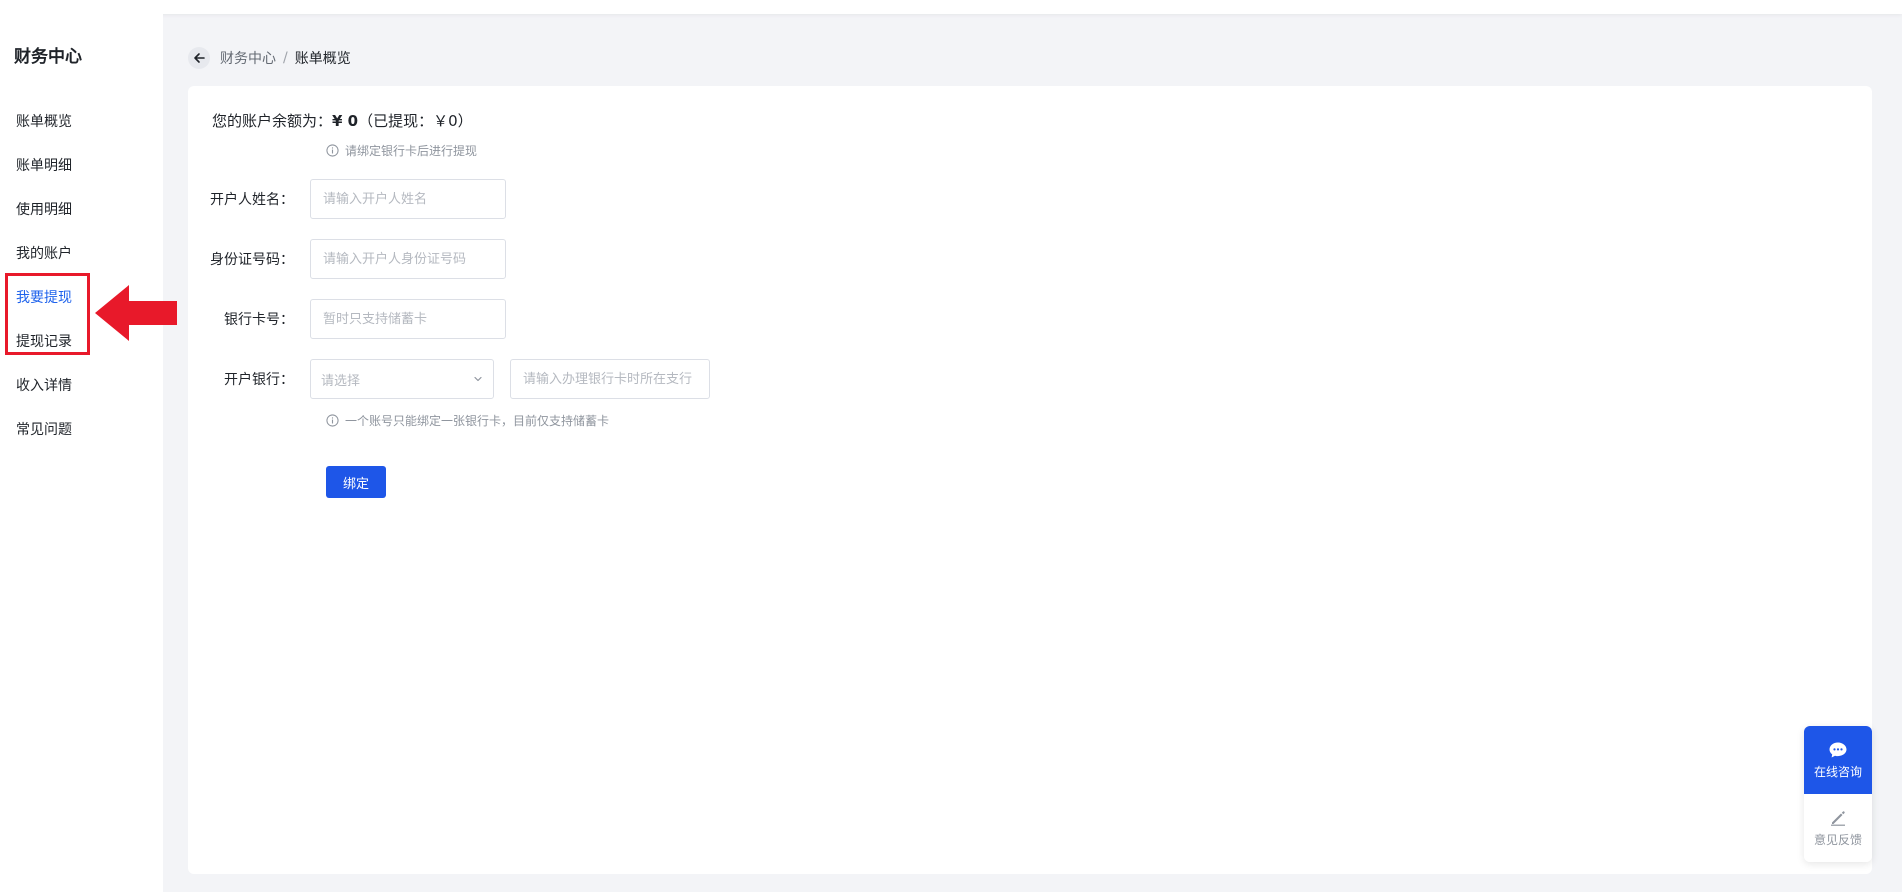 The width and height of the screenshot is (1902, 892). Describe the element at coordinates (477, 421) in the screenshot. I see `one-card-hint-text: 一个账号只能绑定一张银行卡，目前仅支持储蓄卡` at that location.